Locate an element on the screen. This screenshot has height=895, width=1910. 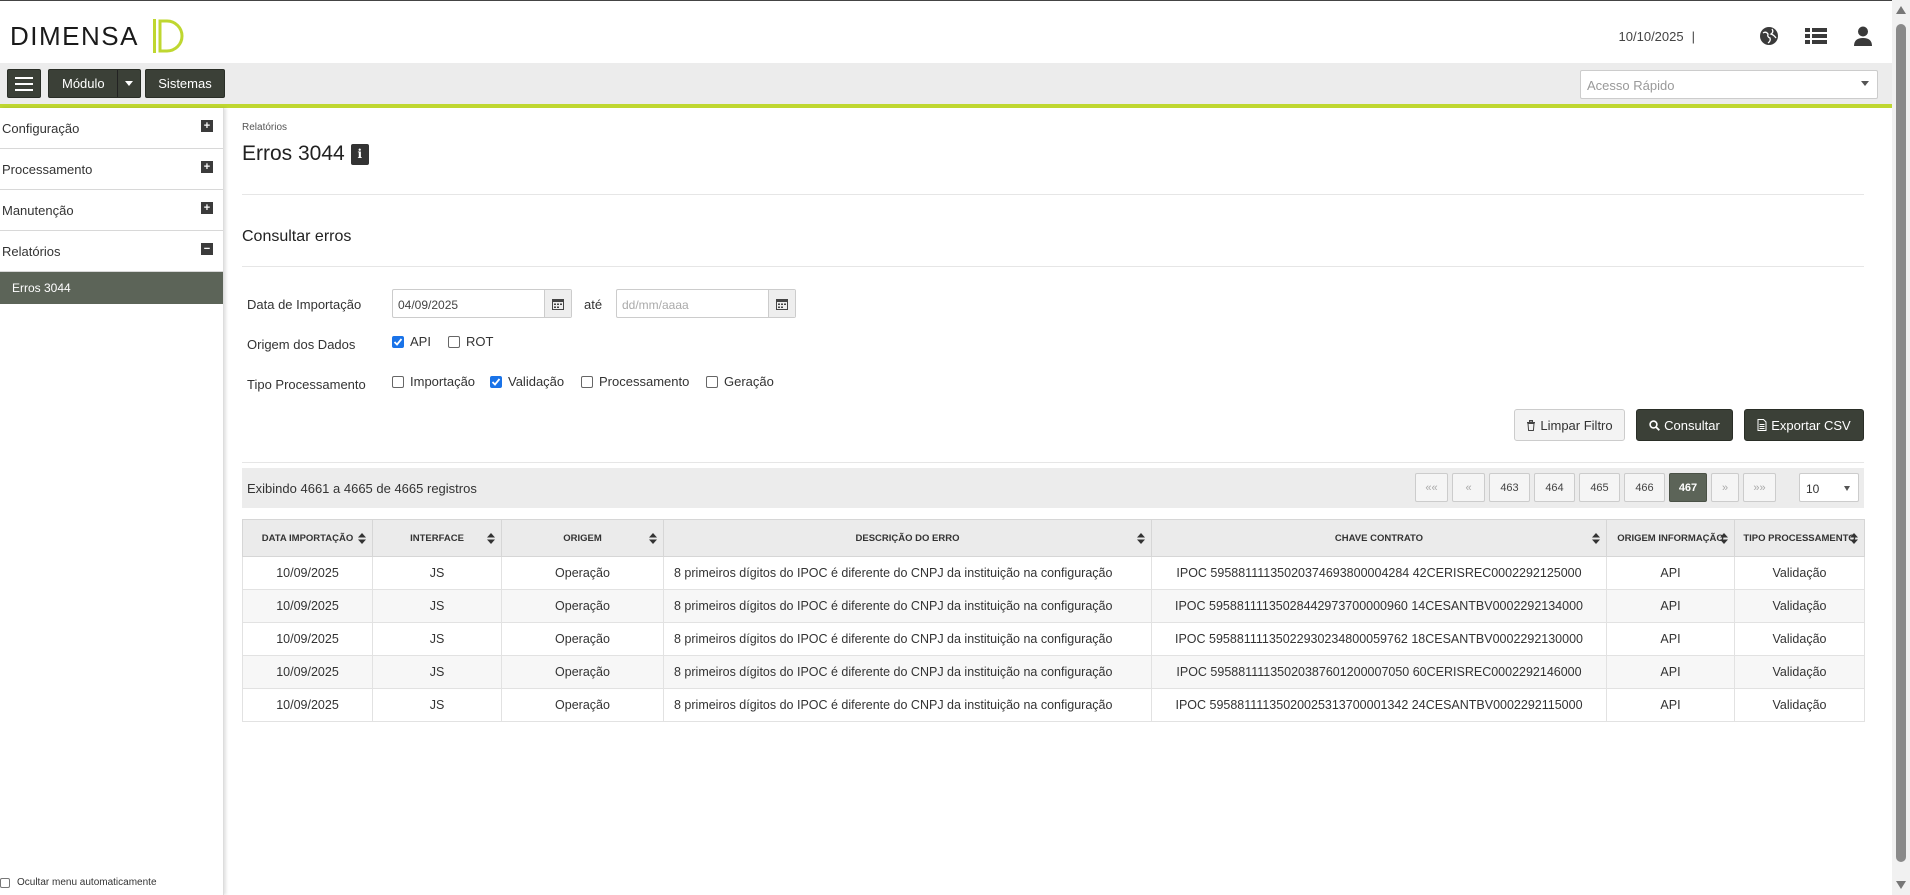
scroll-down-arrow-icon is located at coordinates (1901, 885).